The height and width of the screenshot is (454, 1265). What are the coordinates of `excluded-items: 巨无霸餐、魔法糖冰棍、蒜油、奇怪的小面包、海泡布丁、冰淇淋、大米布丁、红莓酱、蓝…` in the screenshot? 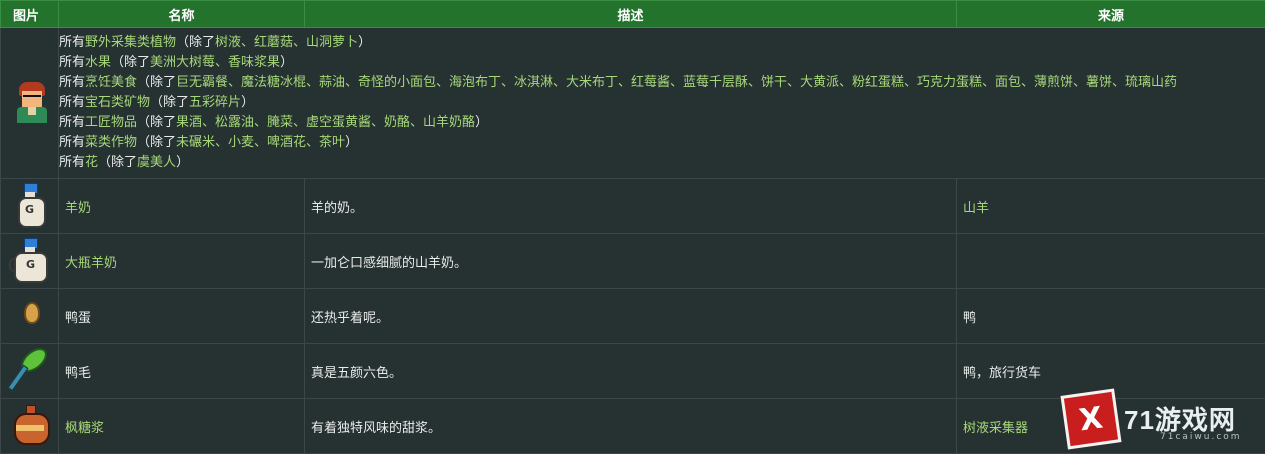 It's located at (676, 82).